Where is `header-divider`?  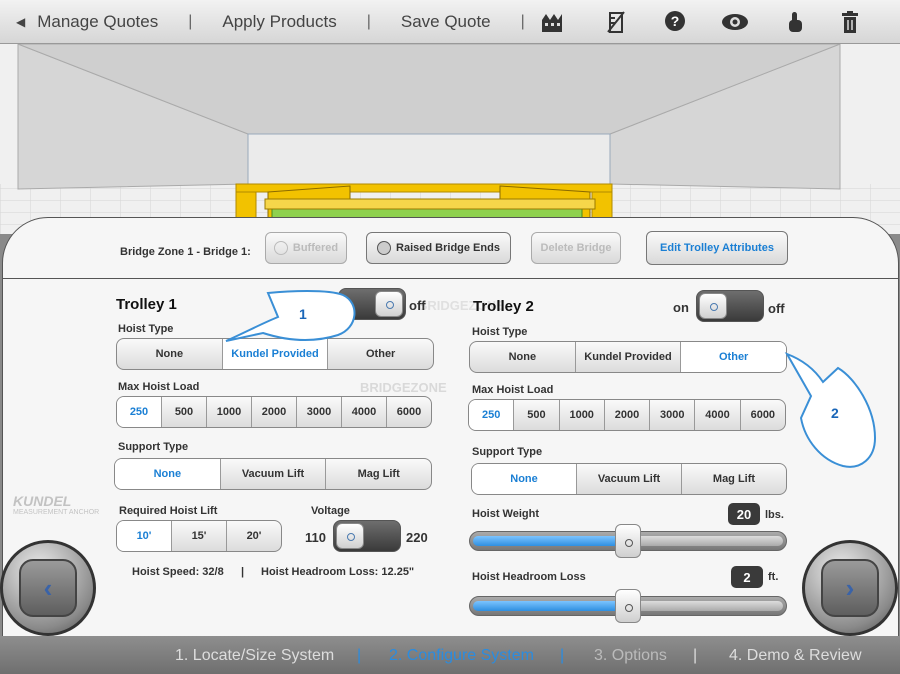
header-divider is located at coordinates (450, 278).